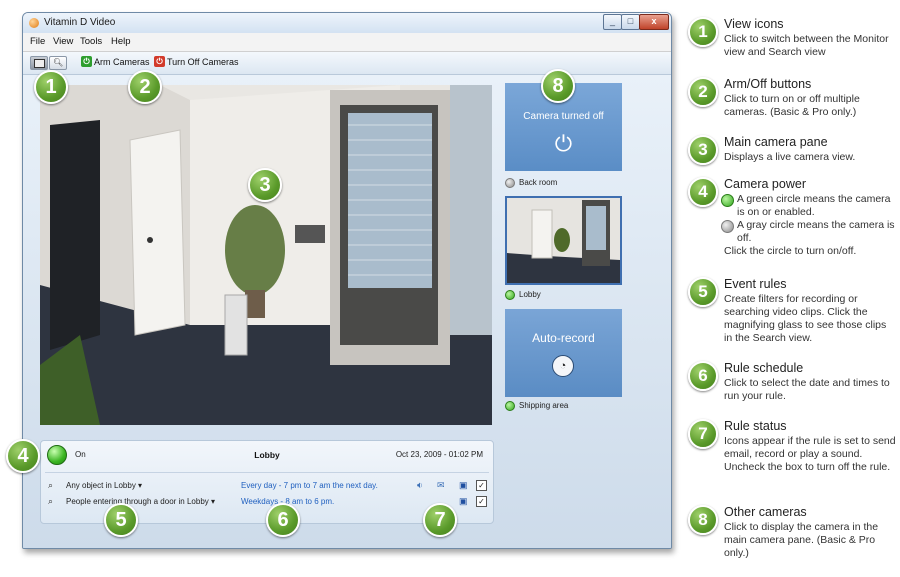 The width and height of the screenshot is (900, 577). Describe the element at coordinates (23, 456) in the screenshot. I see `callout-badge-4: 4` at that location.